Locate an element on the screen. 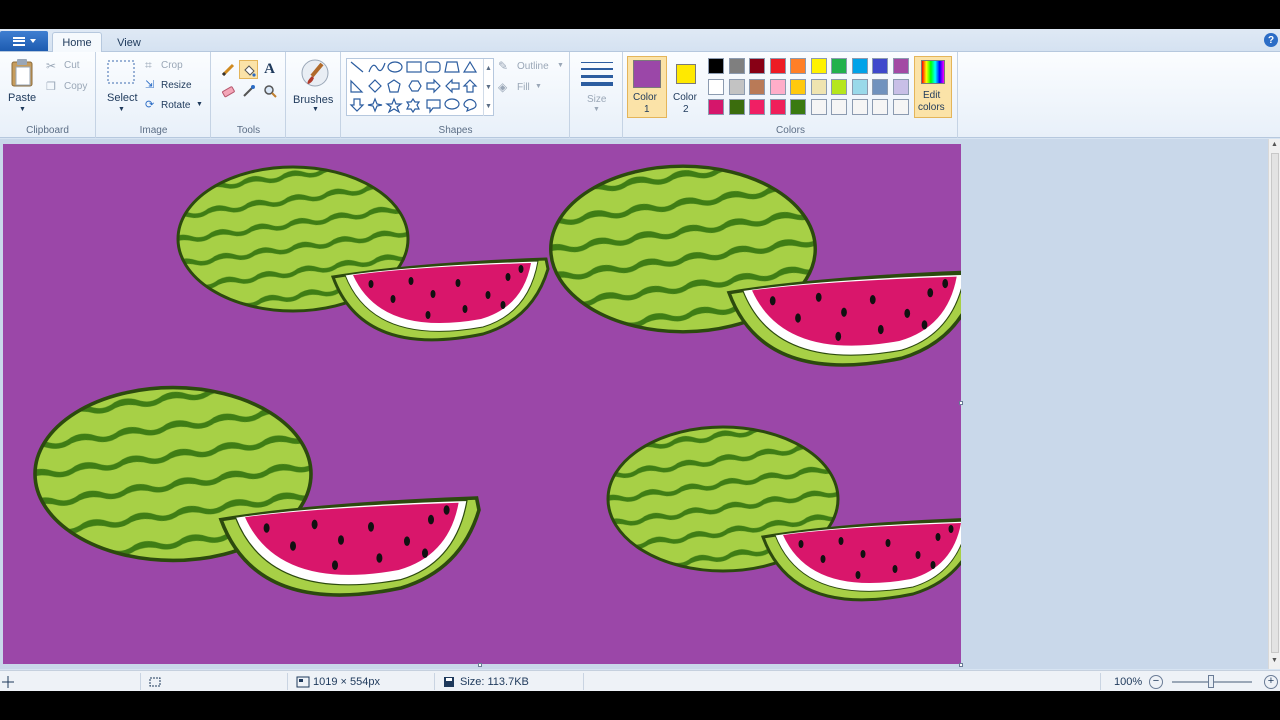 The width and height of the screenshot is (1280, 720). text-tool: A is located at coordinates (269, 69).